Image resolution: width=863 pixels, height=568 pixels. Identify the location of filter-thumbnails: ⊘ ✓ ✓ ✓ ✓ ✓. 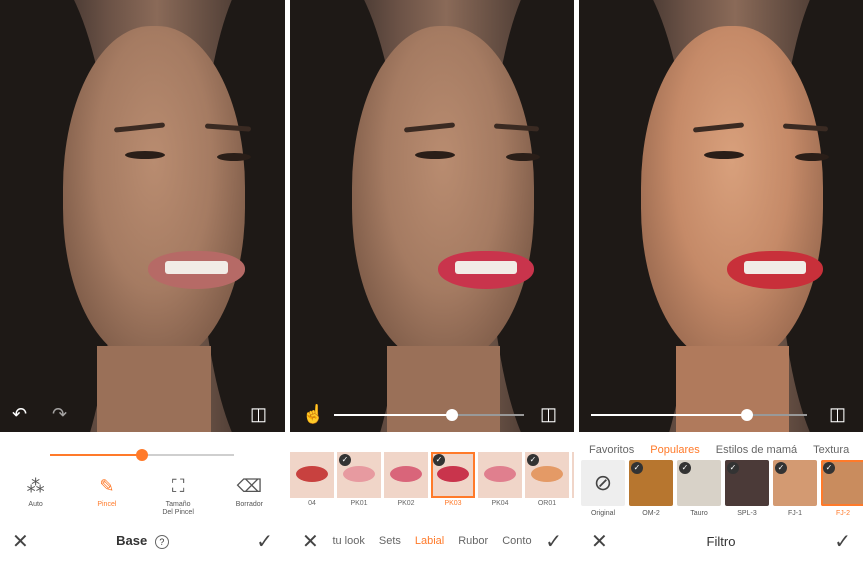
(721, 483).